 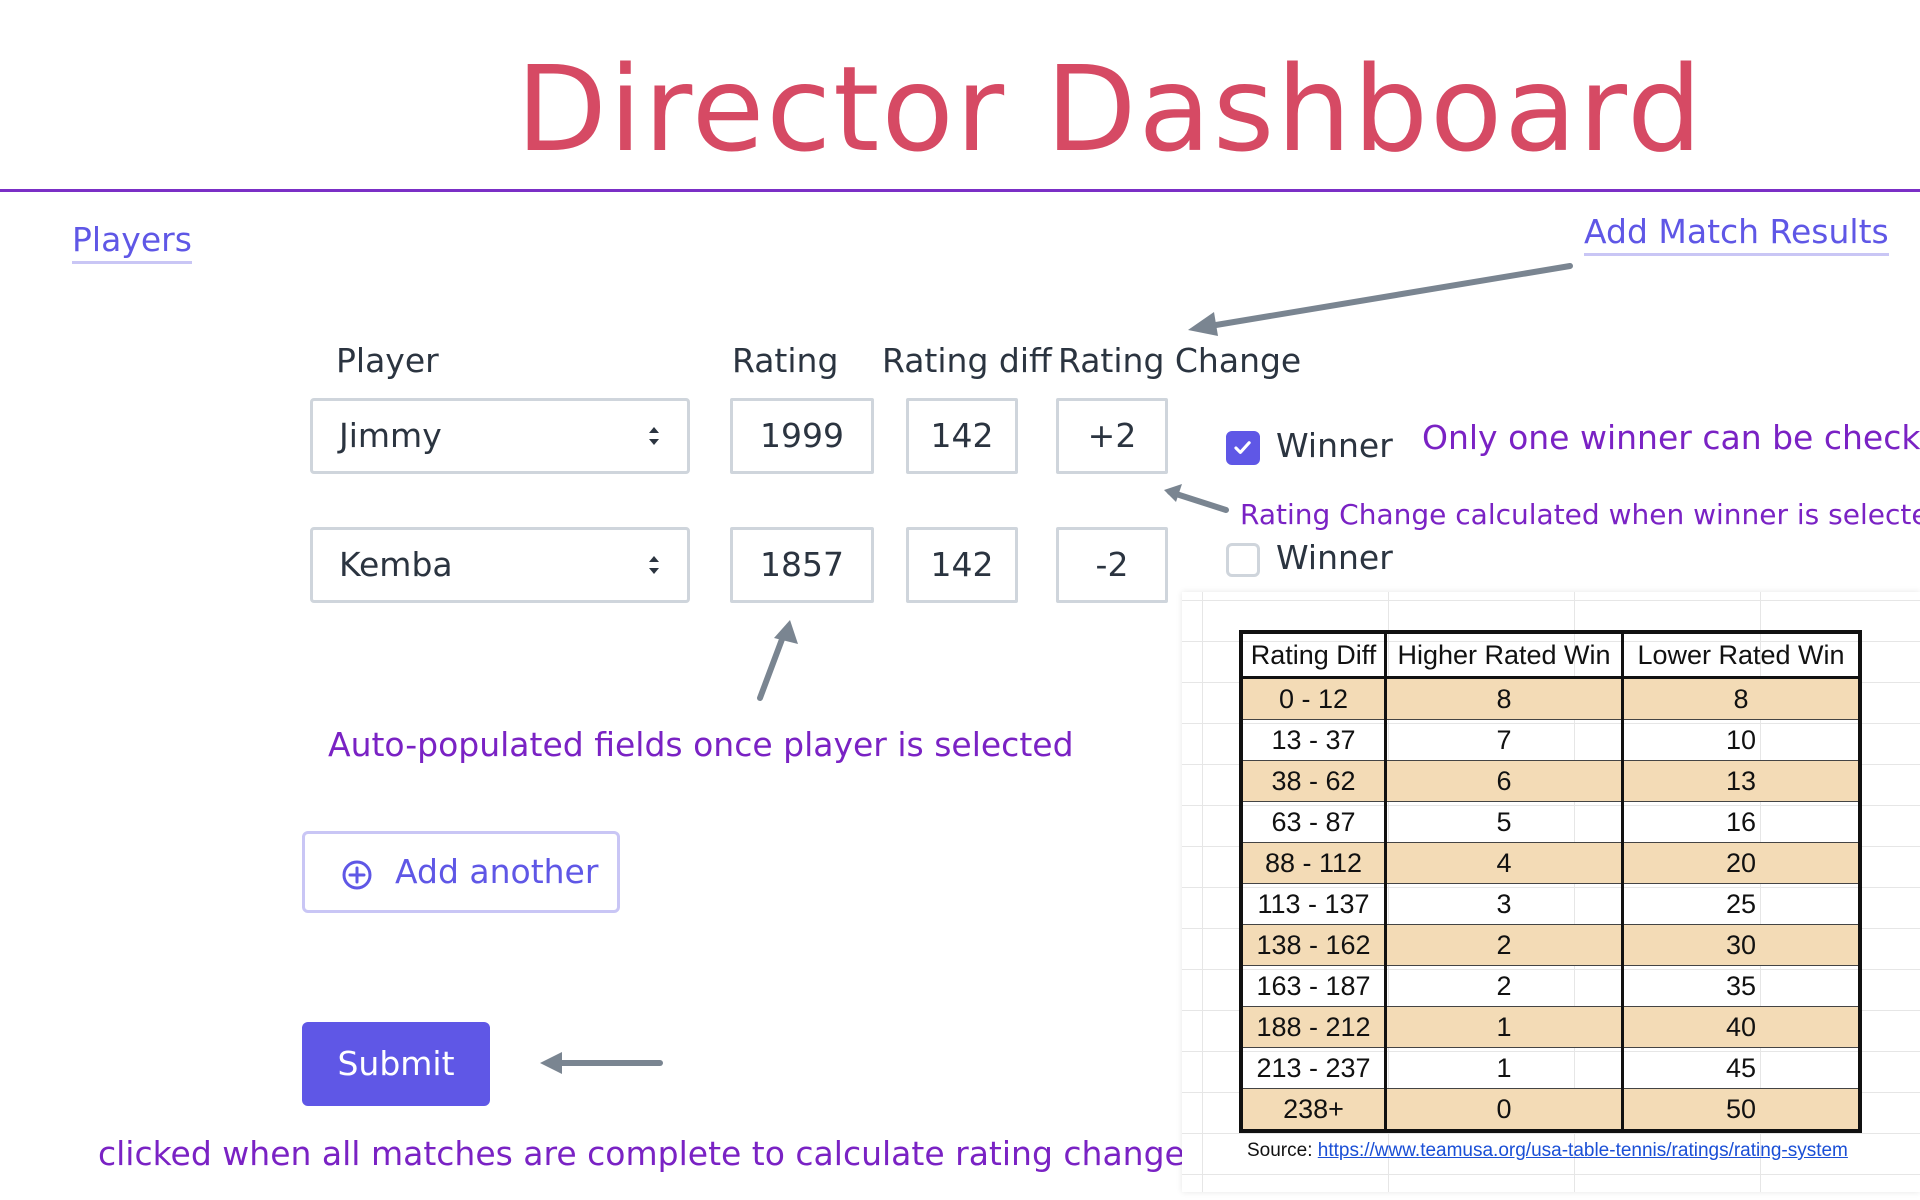 I want to click on rating-change-field: +2, so click(x=1112, y=436).